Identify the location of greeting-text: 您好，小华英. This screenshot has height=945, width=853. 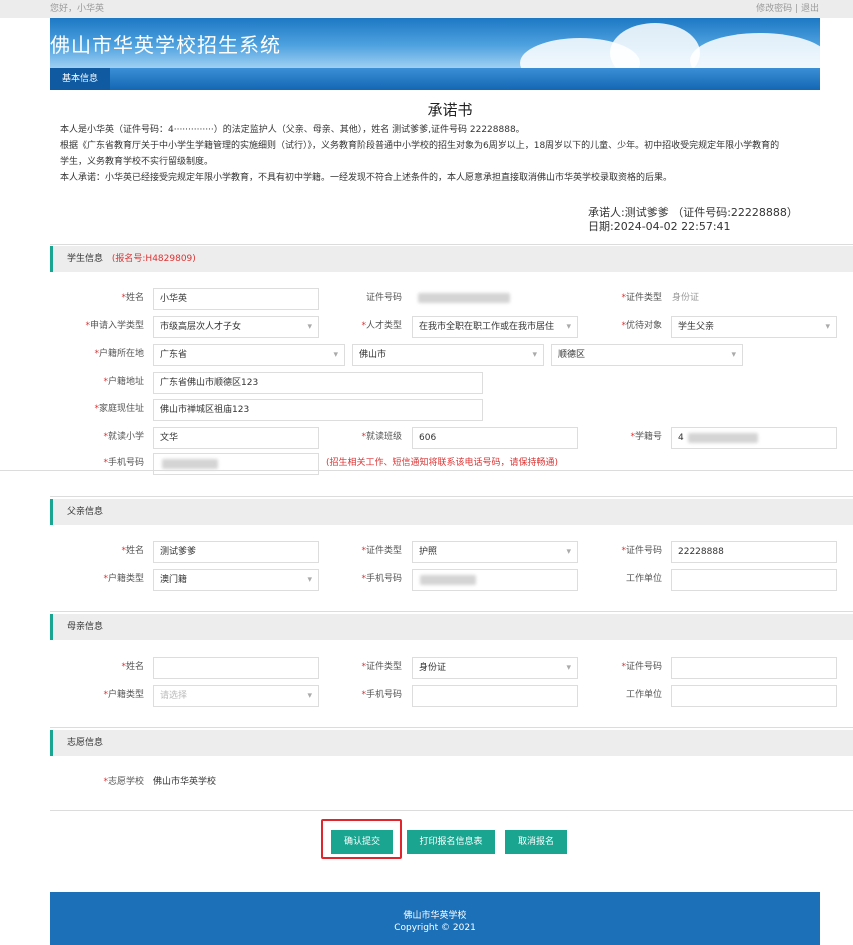
(77, 9).